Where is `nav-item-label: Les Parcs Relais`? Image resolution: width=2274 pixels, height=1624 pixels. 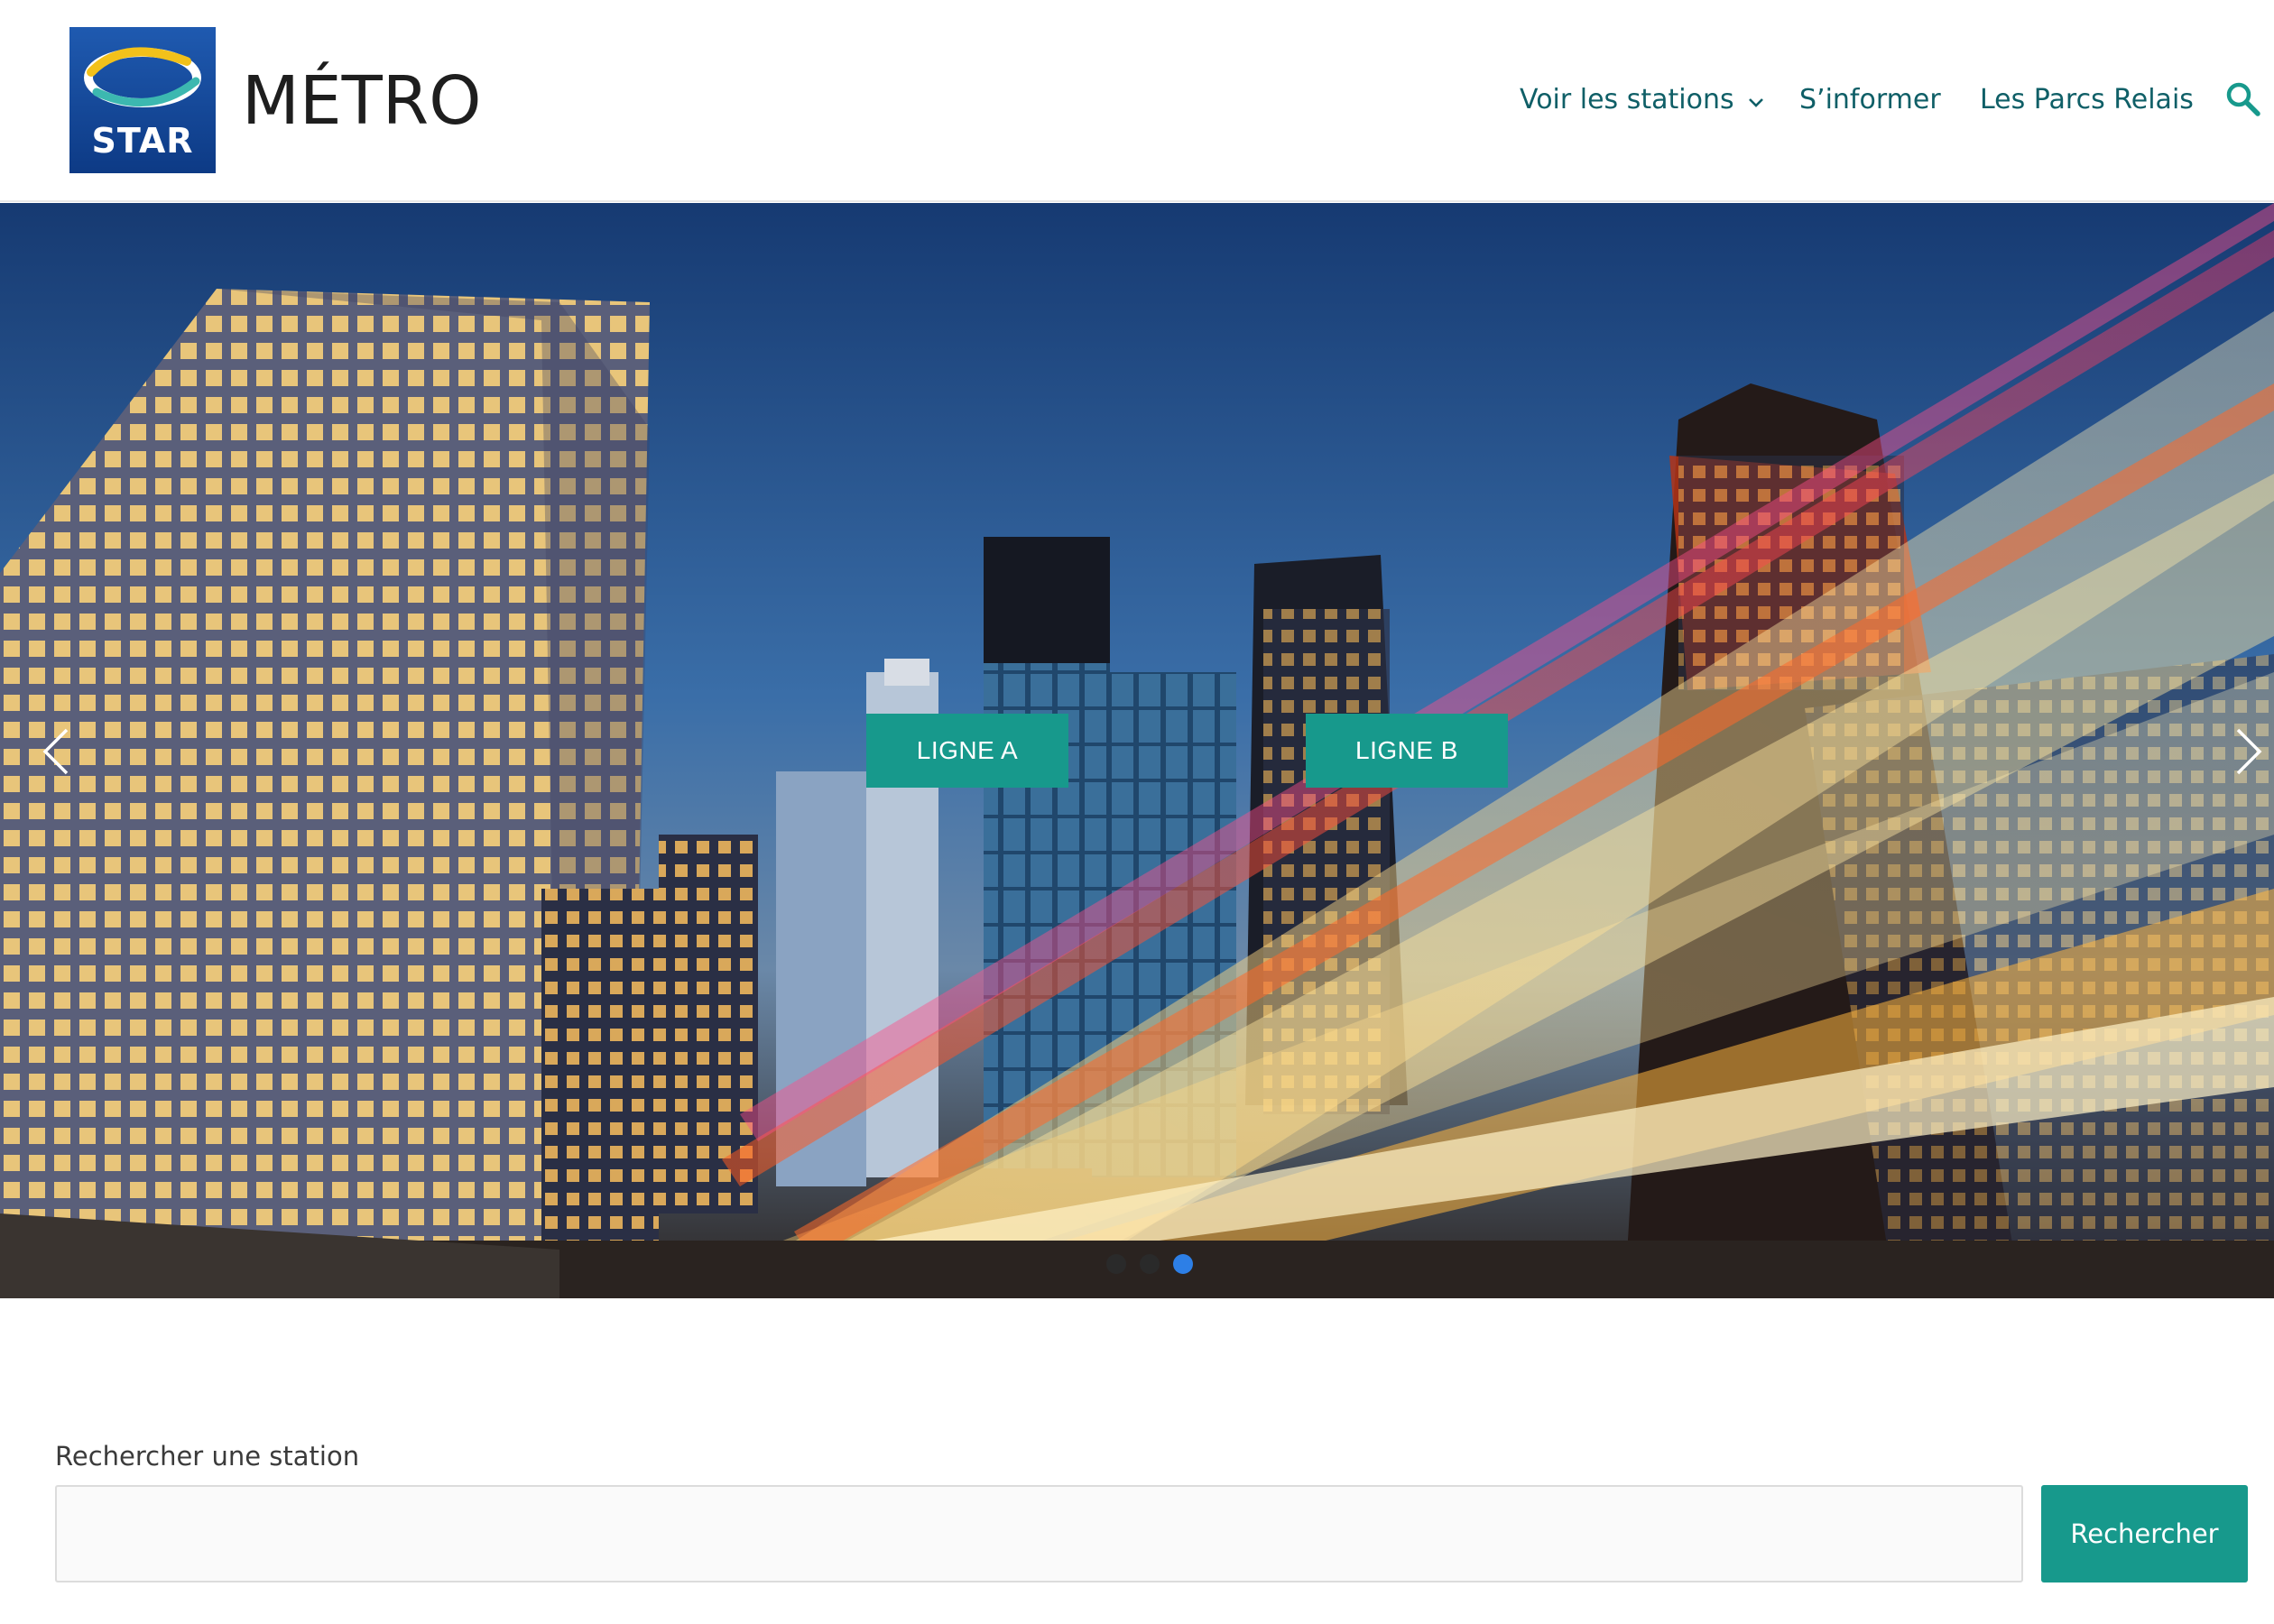 nav-item-label: Les Parcs Relais is located at coordinates (2087, 100).